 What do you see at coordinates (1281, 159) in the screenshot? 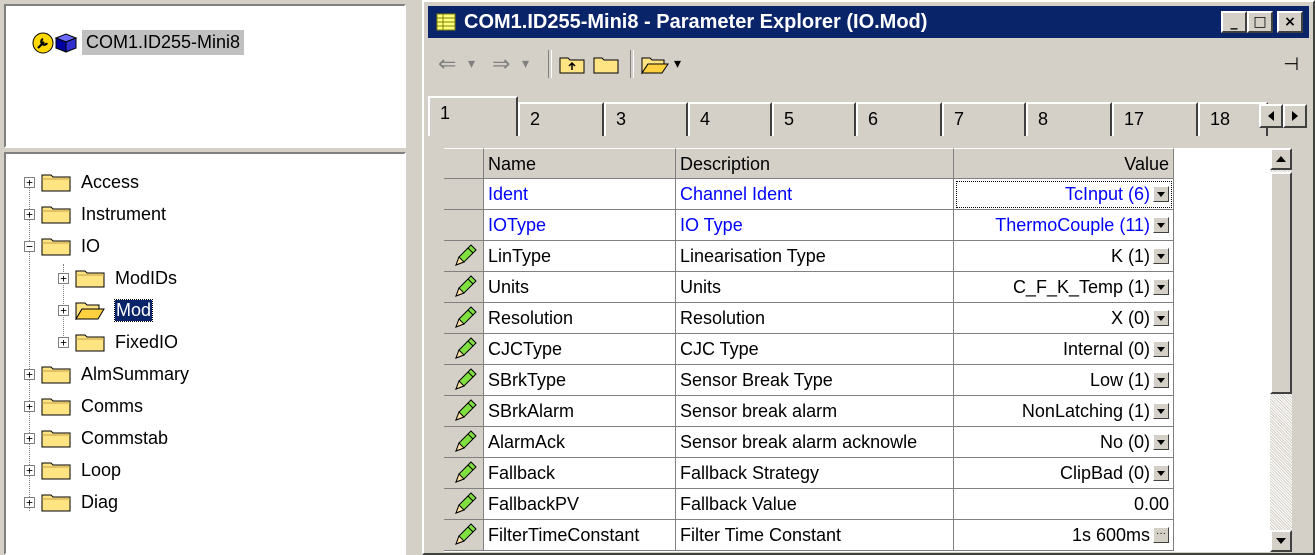
I see `scroll-up-button` at bounding box center [1281, 159].